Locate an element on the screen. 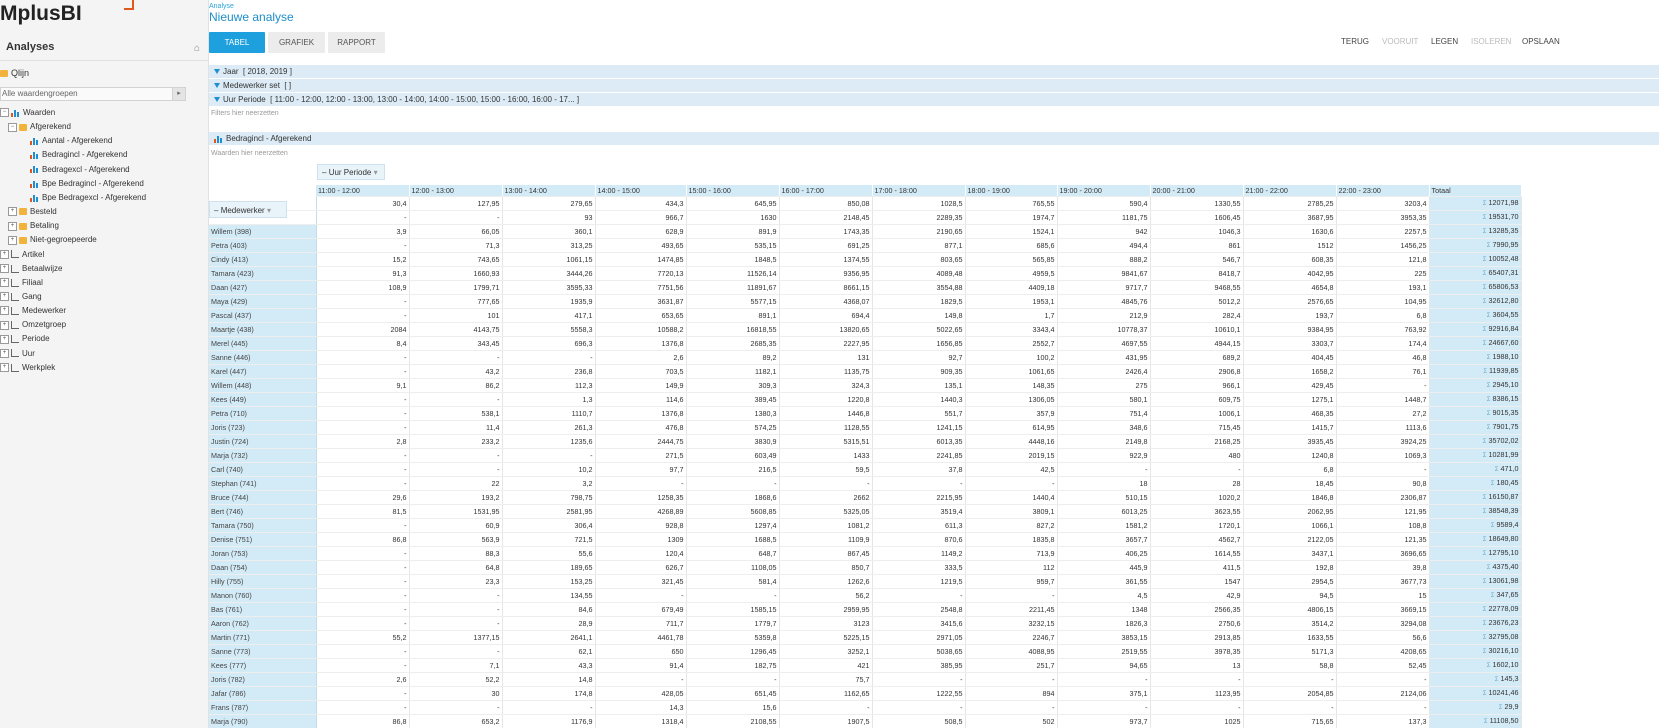  value-cell: 1614,55 is located at coordinates (1197, 554).